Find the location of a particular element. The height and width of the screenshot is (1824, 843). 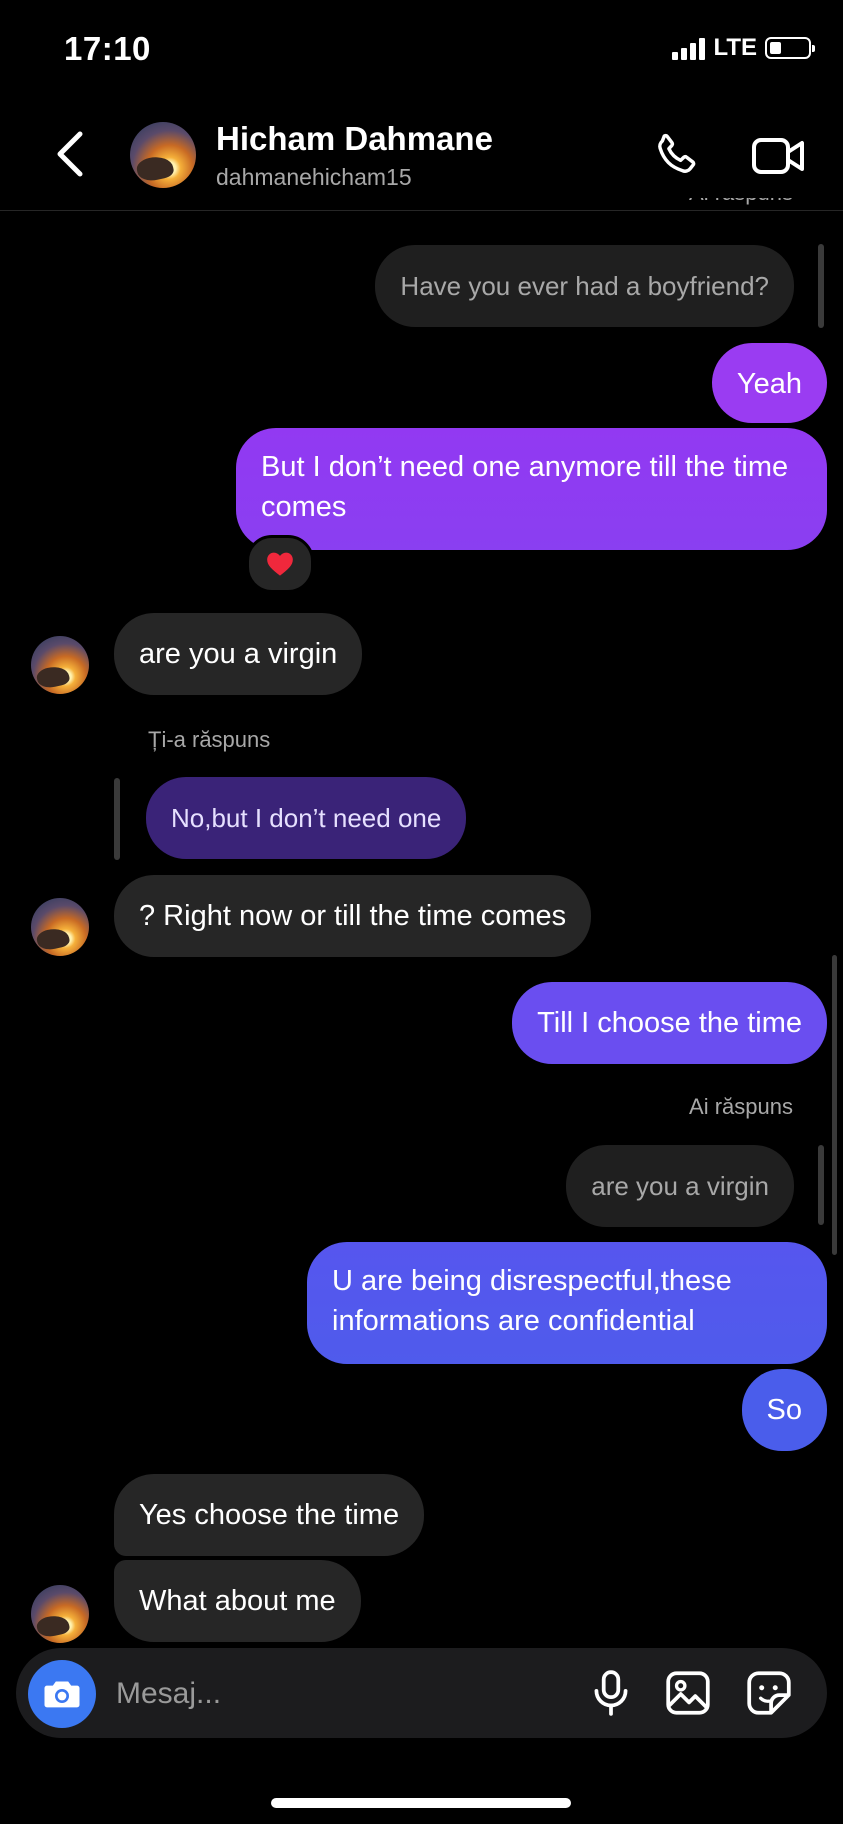

scrollbar is located at coordinates (834, 1105).